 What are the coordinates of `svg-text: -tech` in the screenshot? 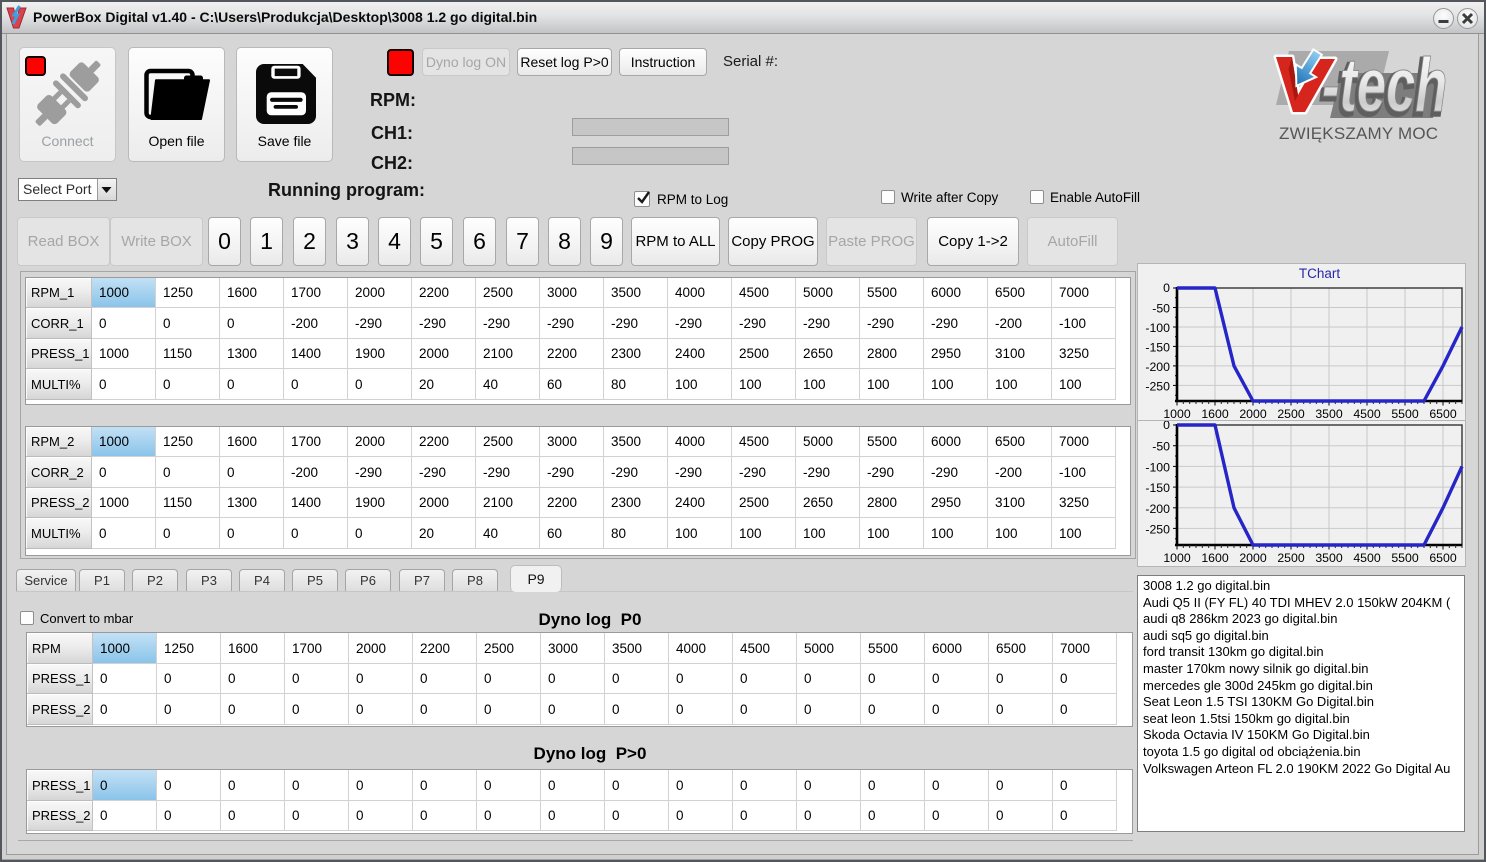 It's located at (1384, 86).